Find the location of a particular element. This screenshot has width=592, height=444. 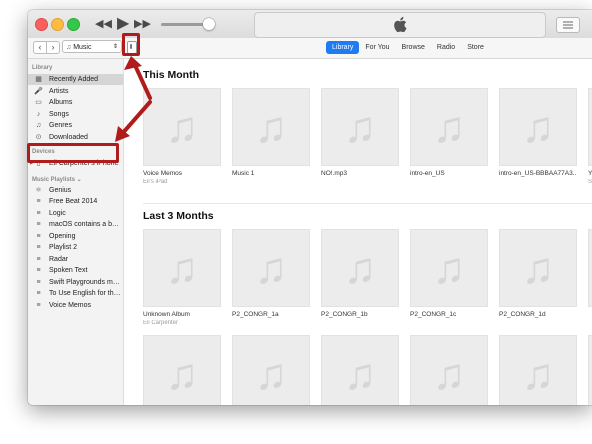

genius-icon: ⚛ is located at coordinates (38, 190).